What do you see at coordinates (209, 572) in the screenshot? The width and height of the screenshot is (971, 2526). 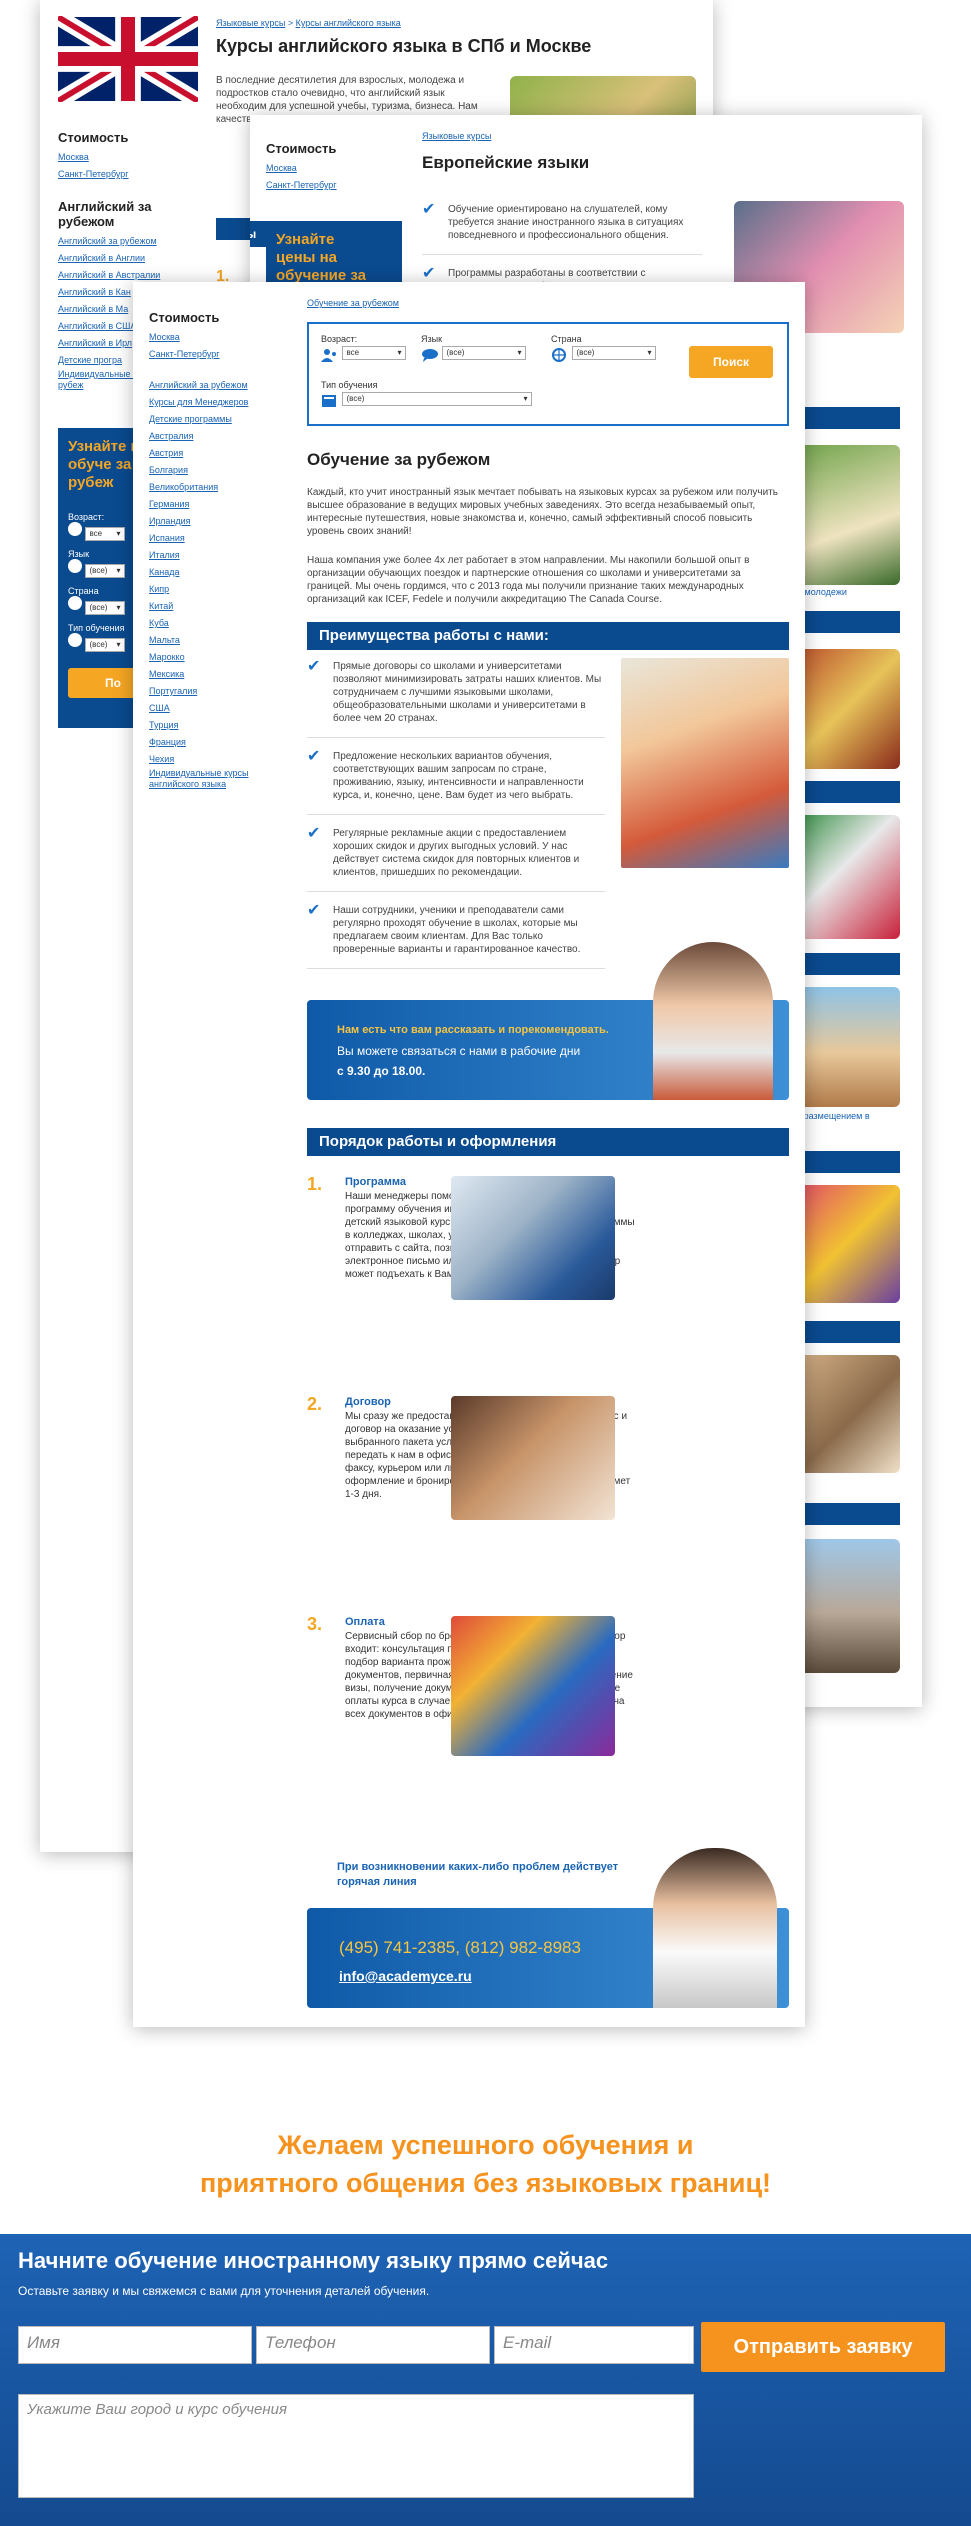 I see `side-link: Канада` at bounding box center [209, 572].